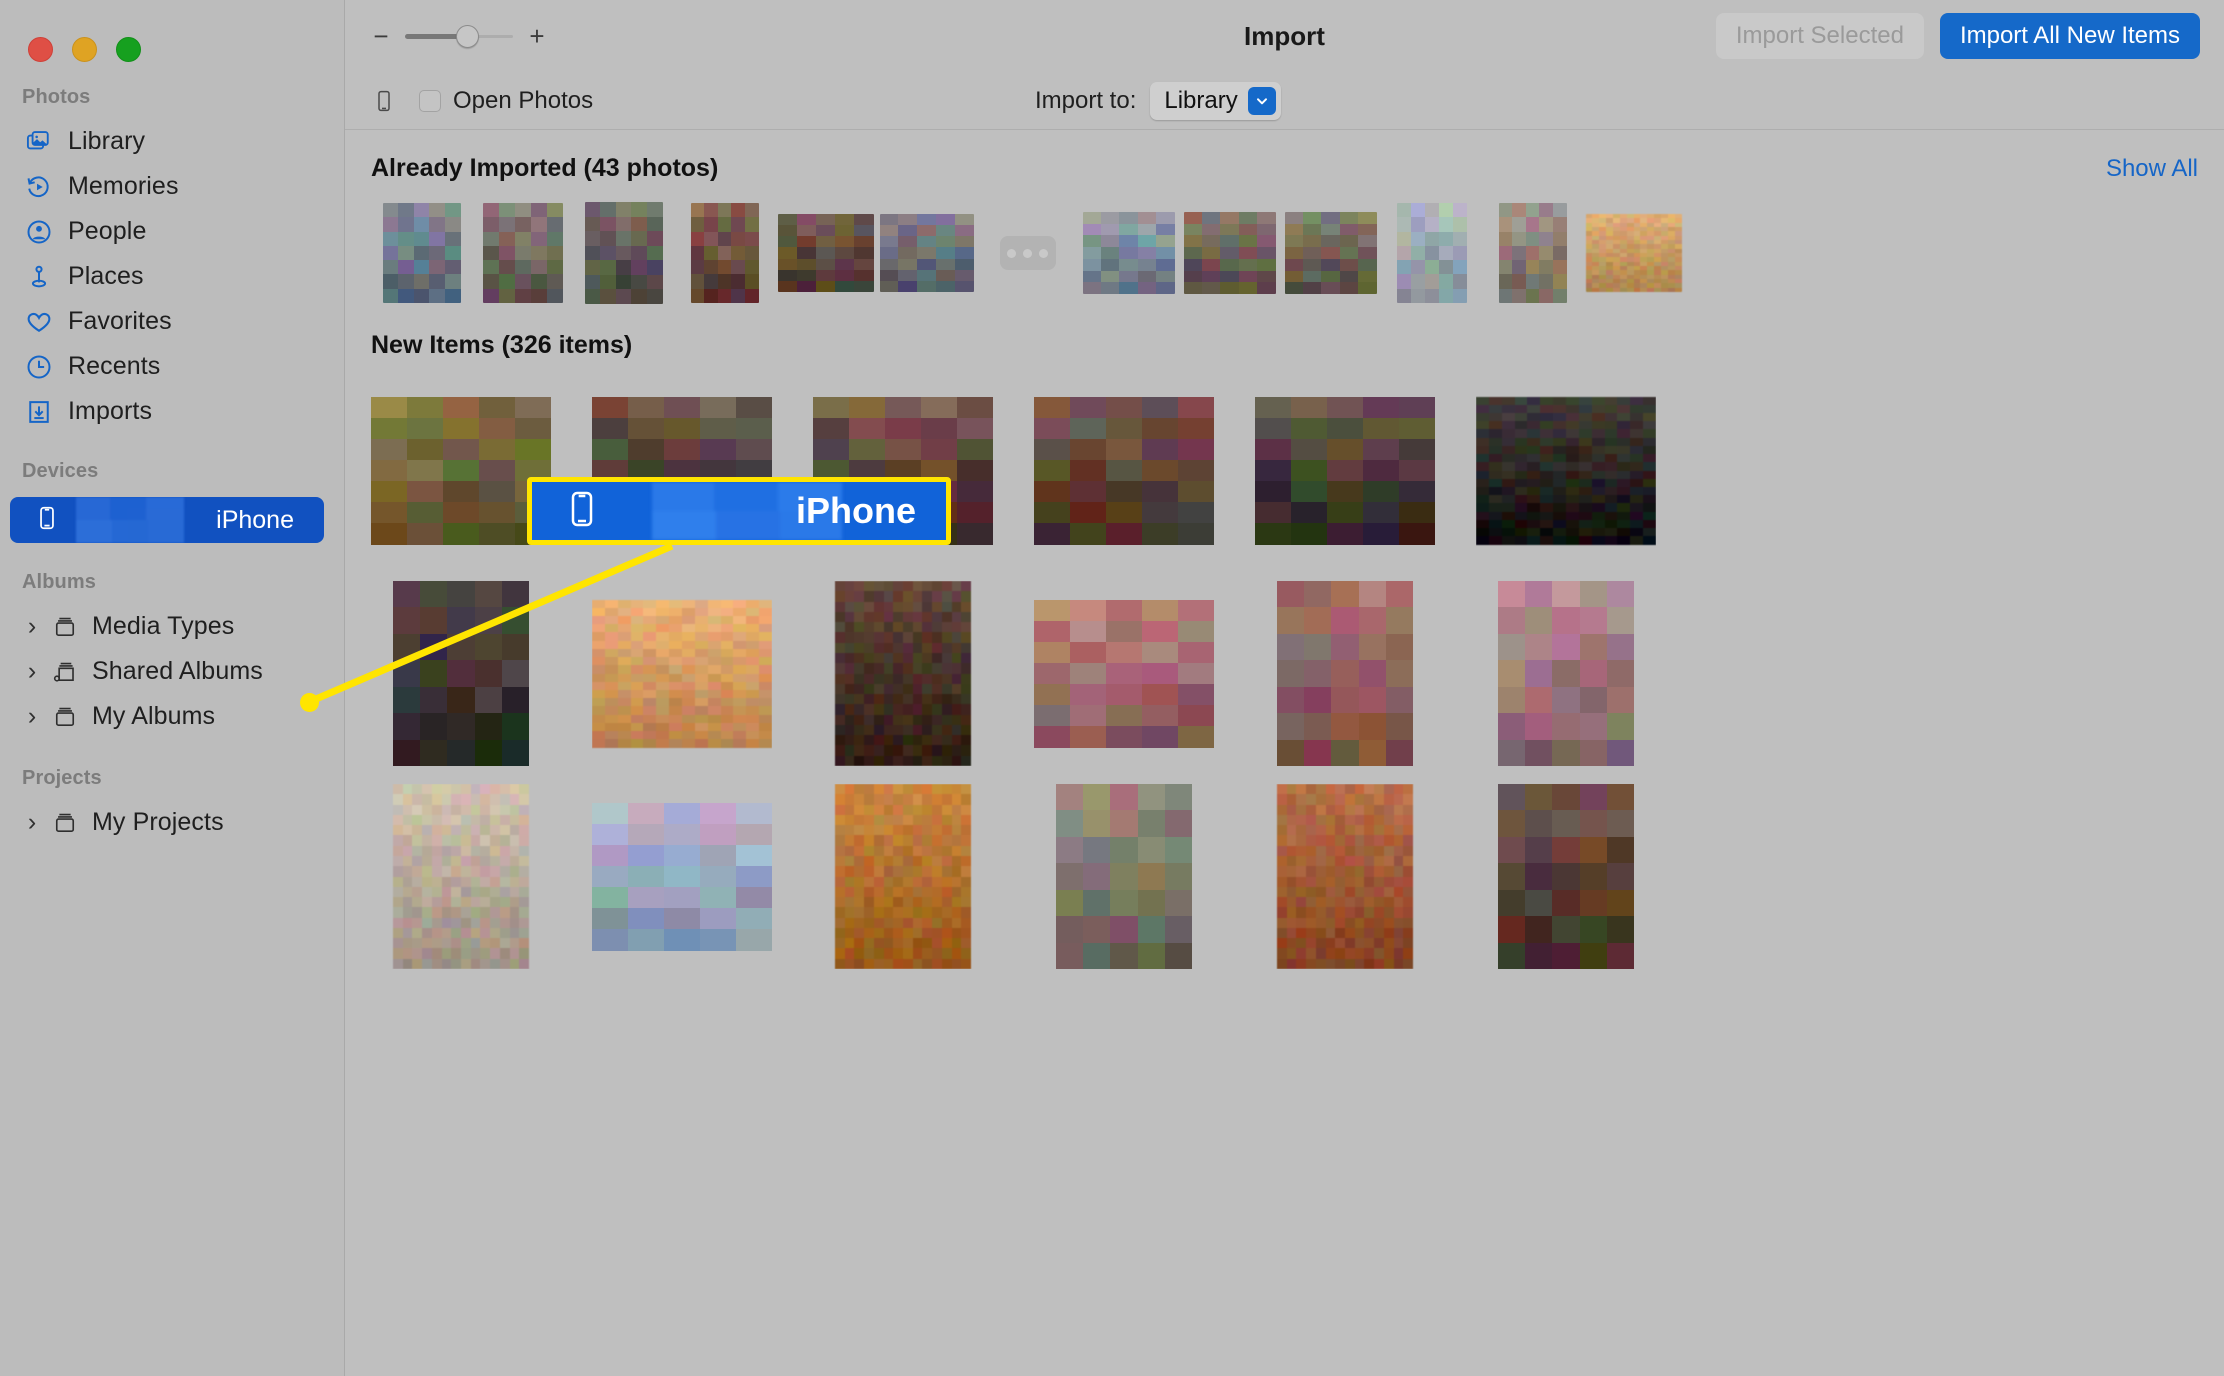 The width and height of the screenshot is (2224, 1376). I want to click on sidebar-item-label: Media Types, so click(163, 626).